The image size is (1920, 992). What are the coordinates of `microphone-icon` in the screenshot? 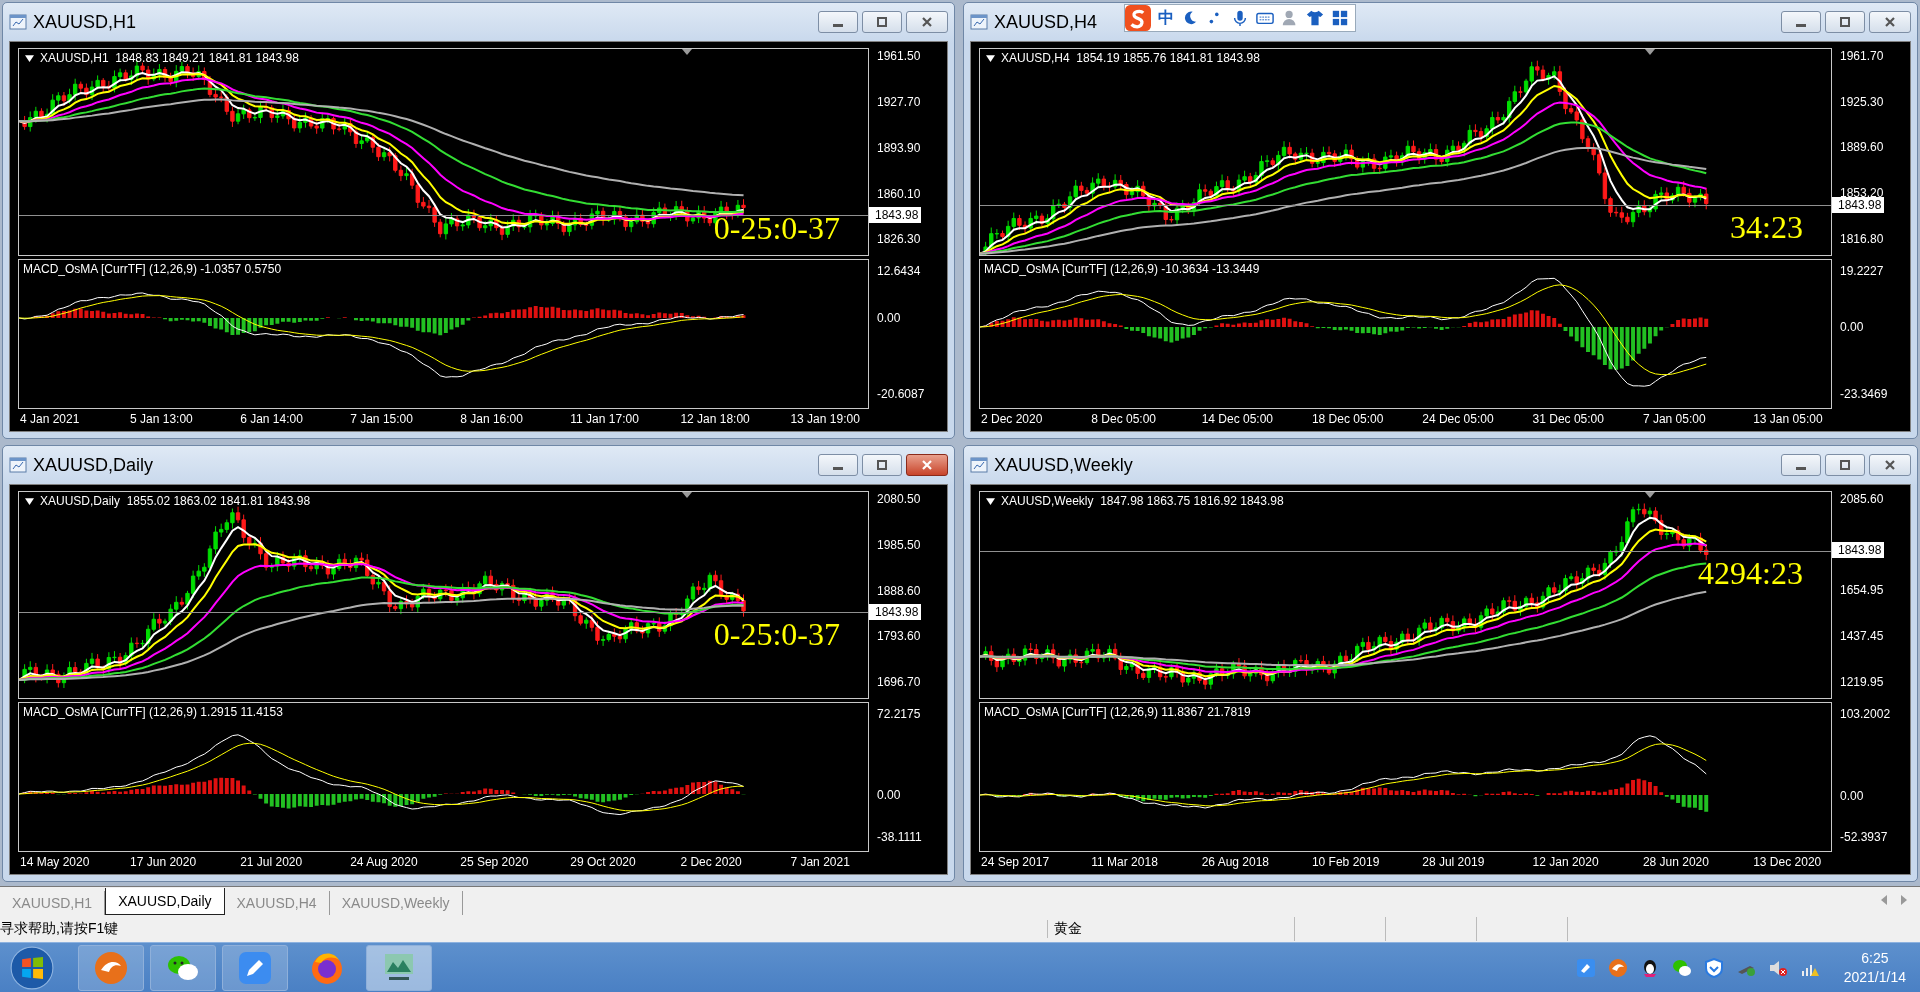 It's located at (1240, 18).